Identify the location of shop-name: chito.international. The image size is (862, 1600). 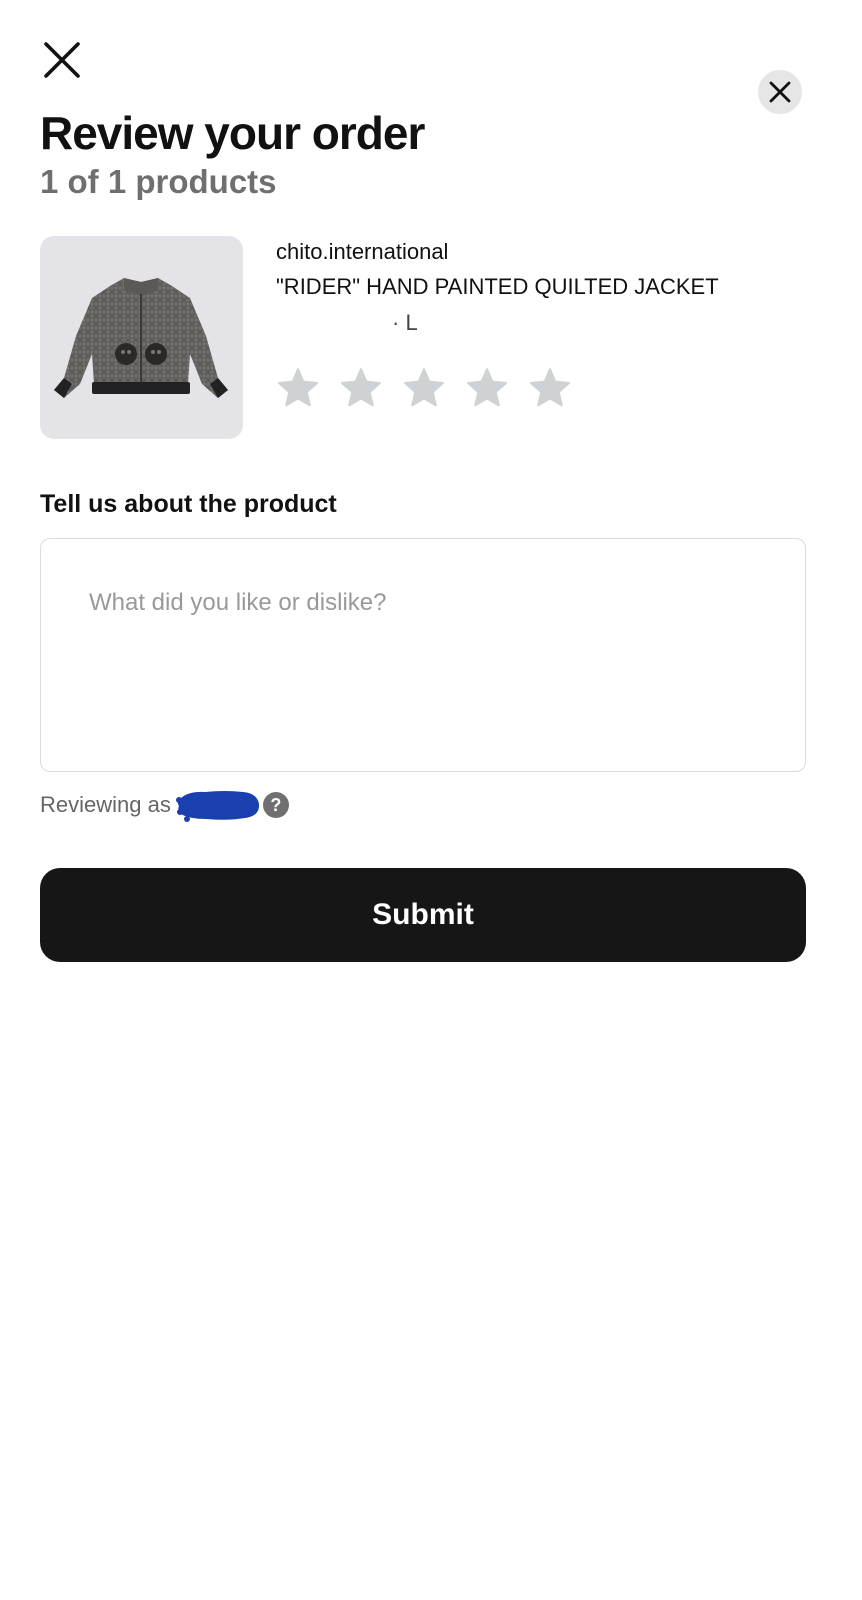
(362, 252).